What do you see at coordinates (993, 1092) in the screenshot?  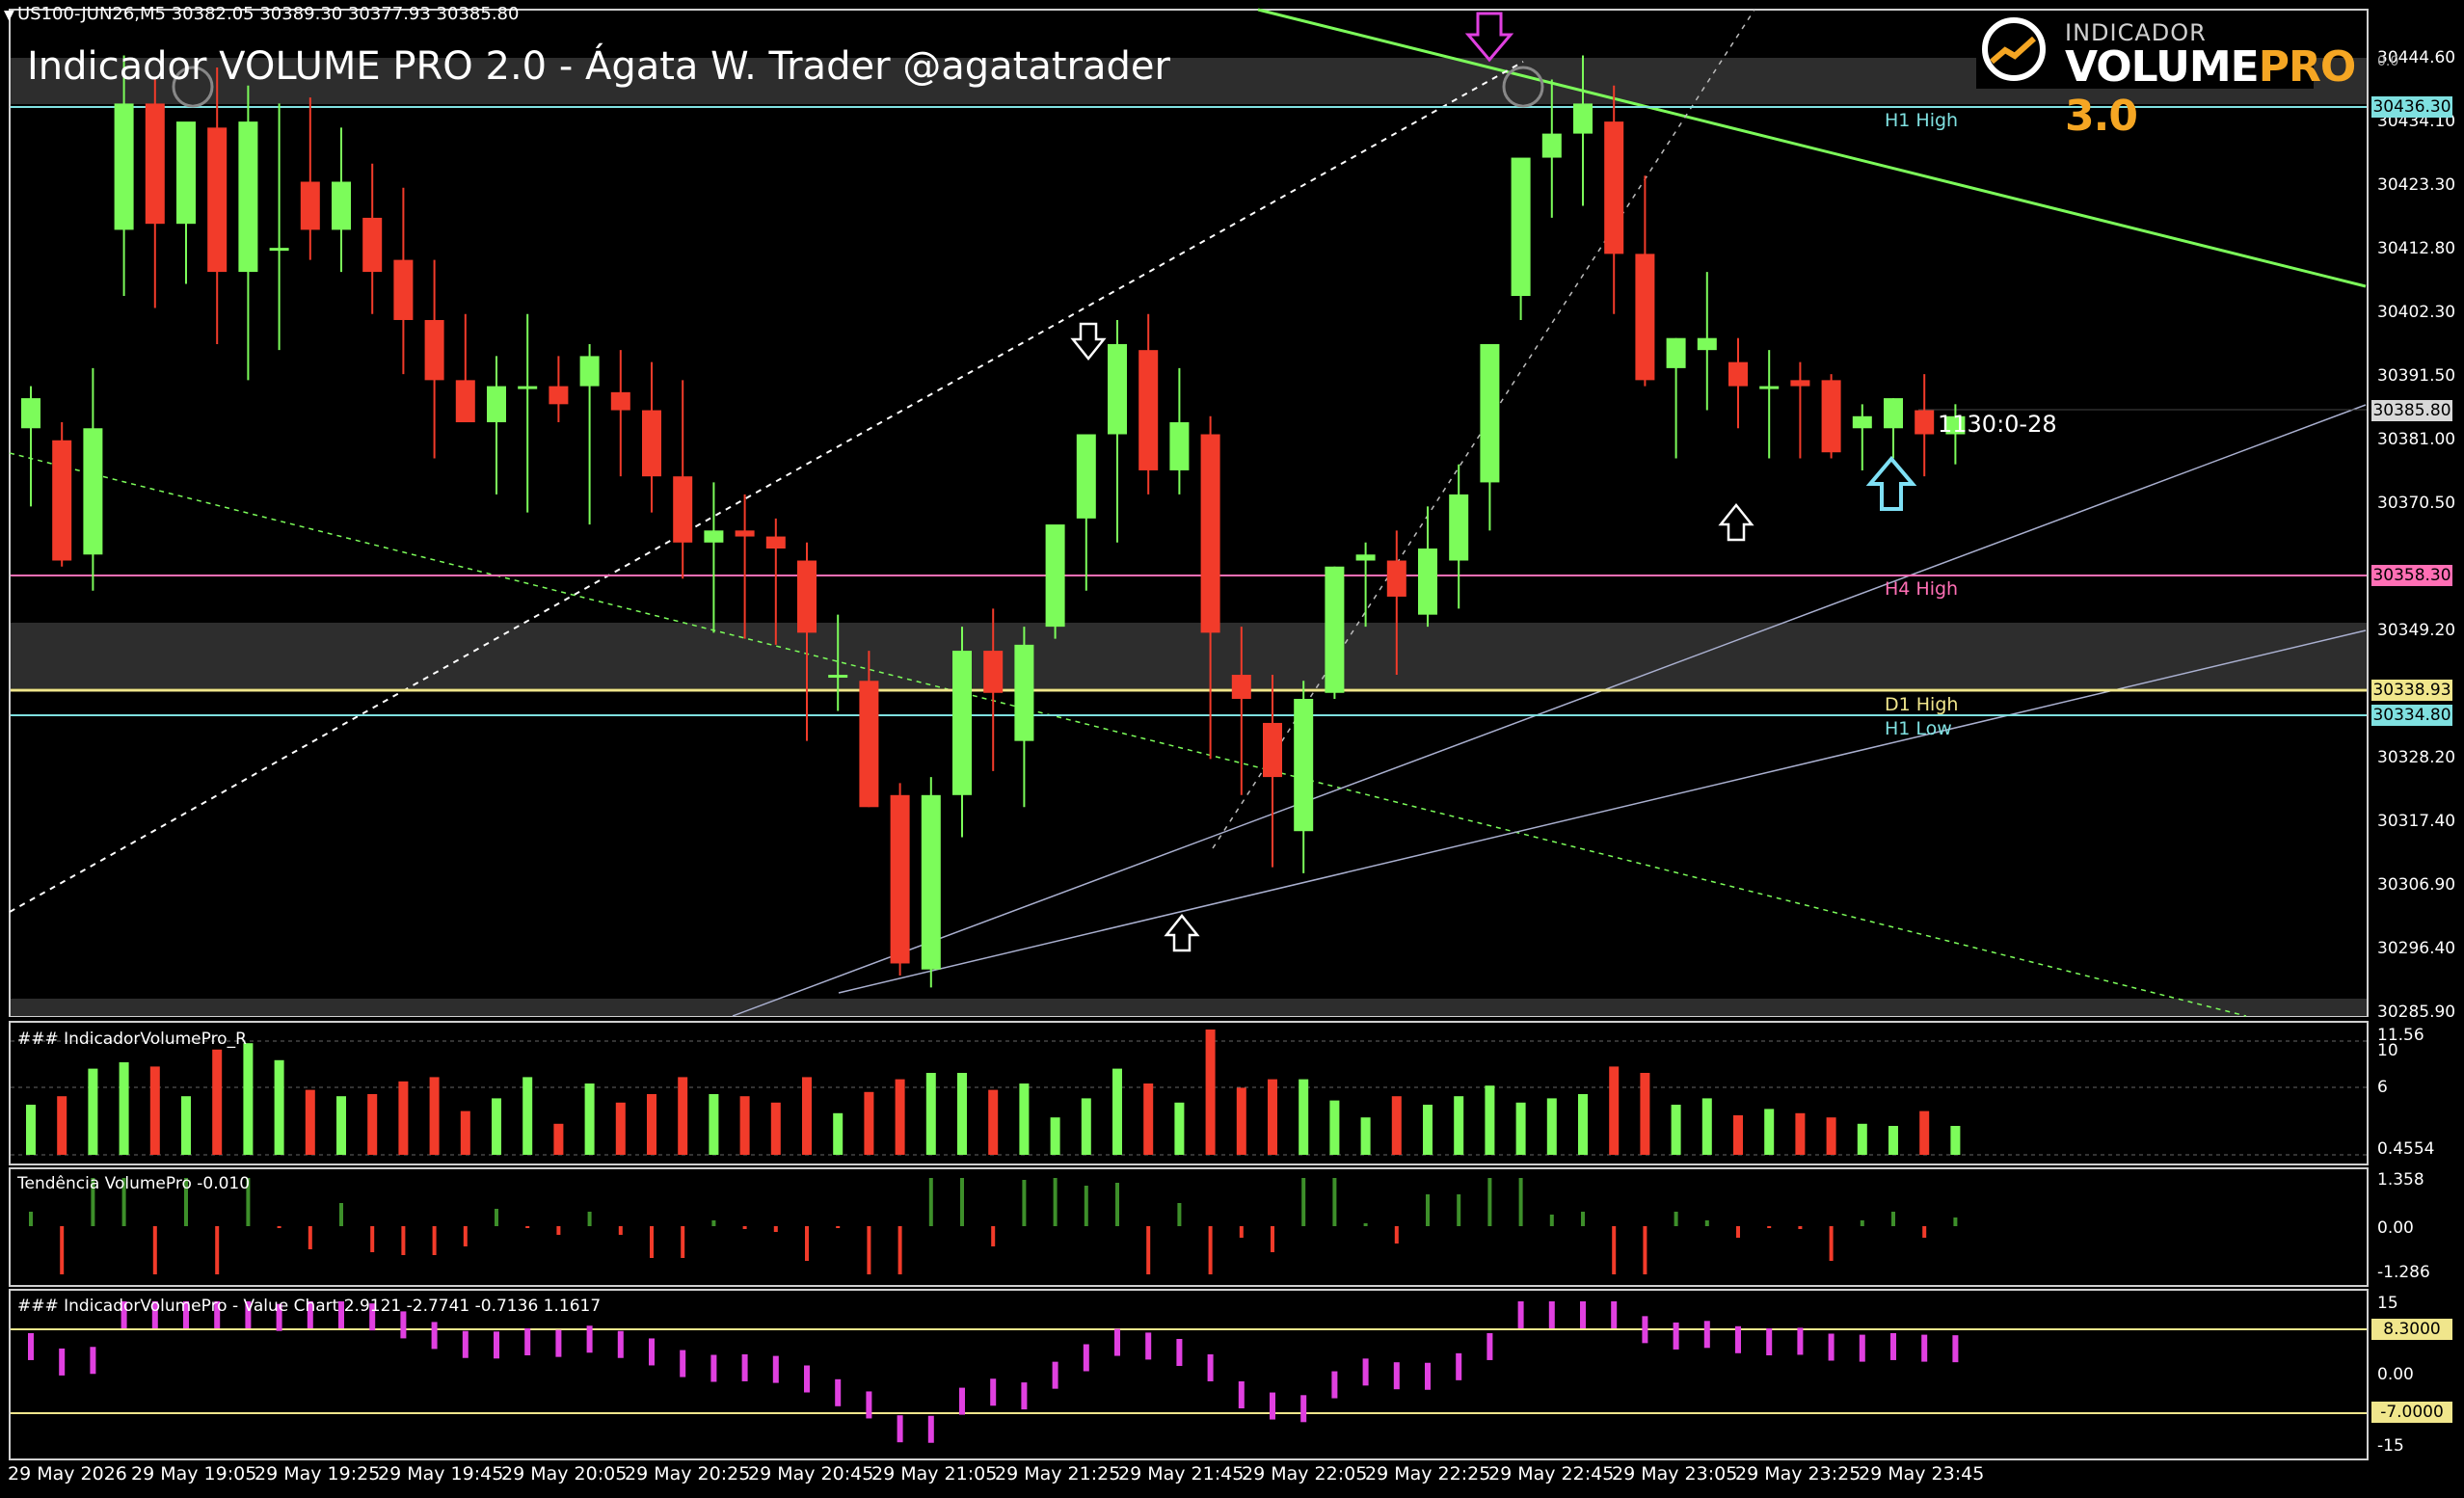 I see `volume-histogram` at bounding box center [993, 1092].